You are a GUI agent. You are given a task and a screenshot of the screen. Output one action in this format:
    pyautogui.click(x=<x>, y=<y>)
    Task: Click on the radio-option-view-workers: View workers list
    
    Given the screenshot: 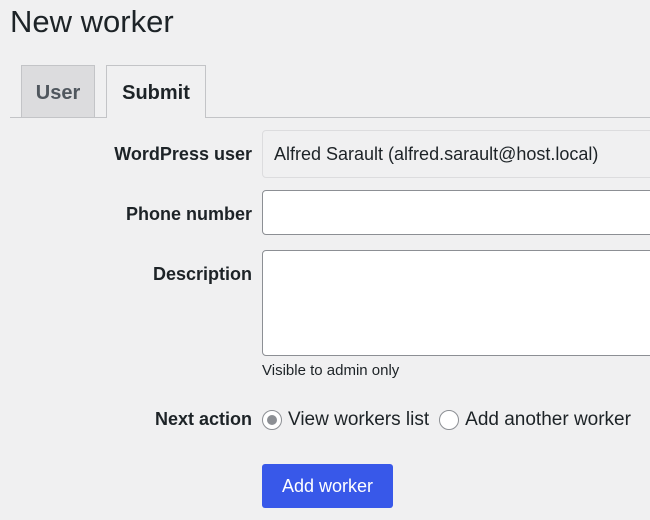 What is the action you would take?
    pyautogui.click(x=345, y=420)
    